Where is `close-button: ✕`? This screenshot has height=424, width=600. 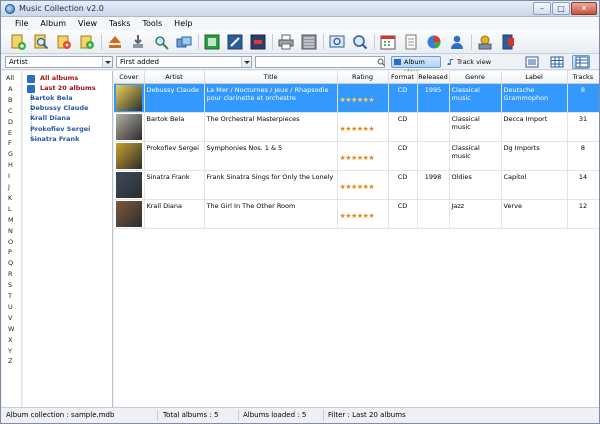
close-button: ✕ is located at coordinates (584, 8).